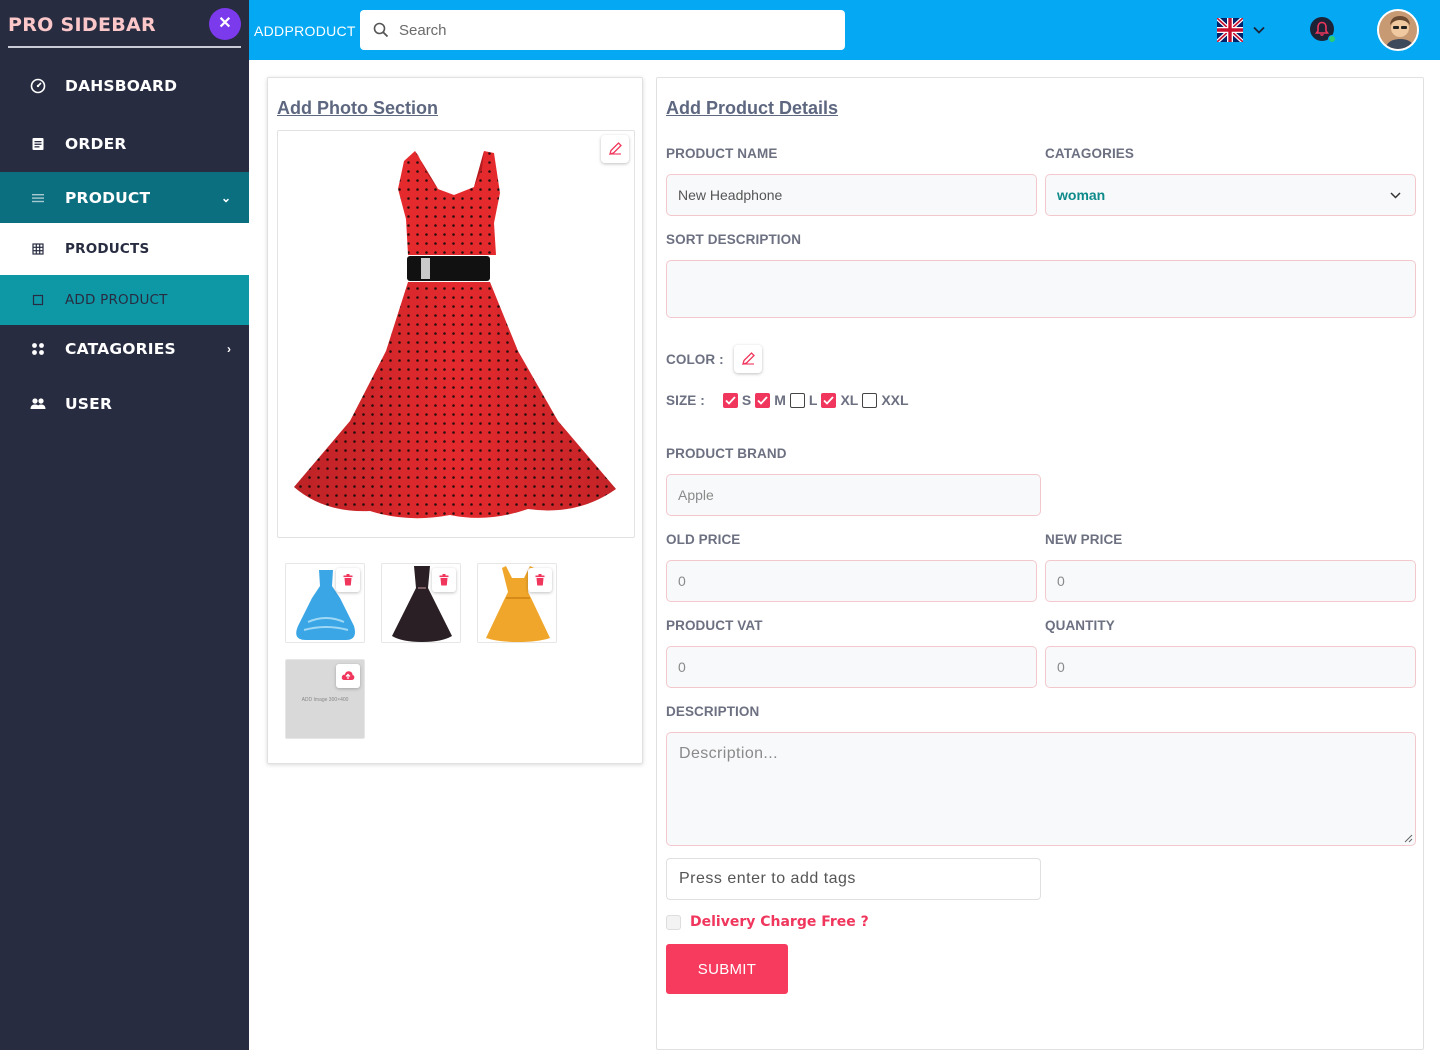 The height and width of the screenshot is (1050, 1440). Describe the element at coordinates (517, 603) in the screenshot. I see `thumbnail-yellow-dress` at that location.